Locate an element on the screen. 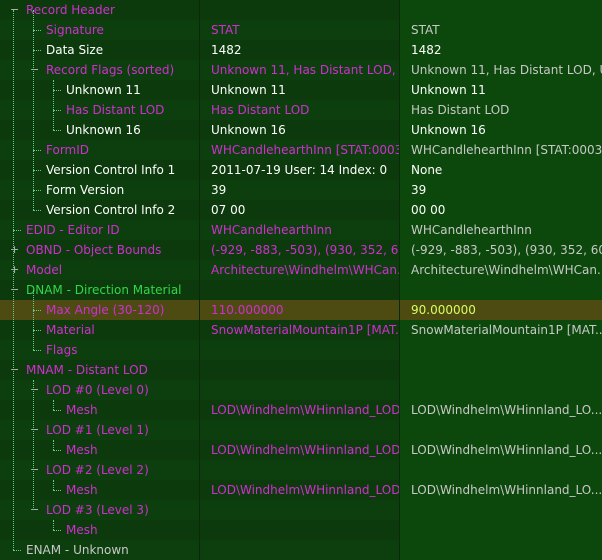 The image size is (602, 560). field-name-cell: + Model is located at coordinates (100, 269).